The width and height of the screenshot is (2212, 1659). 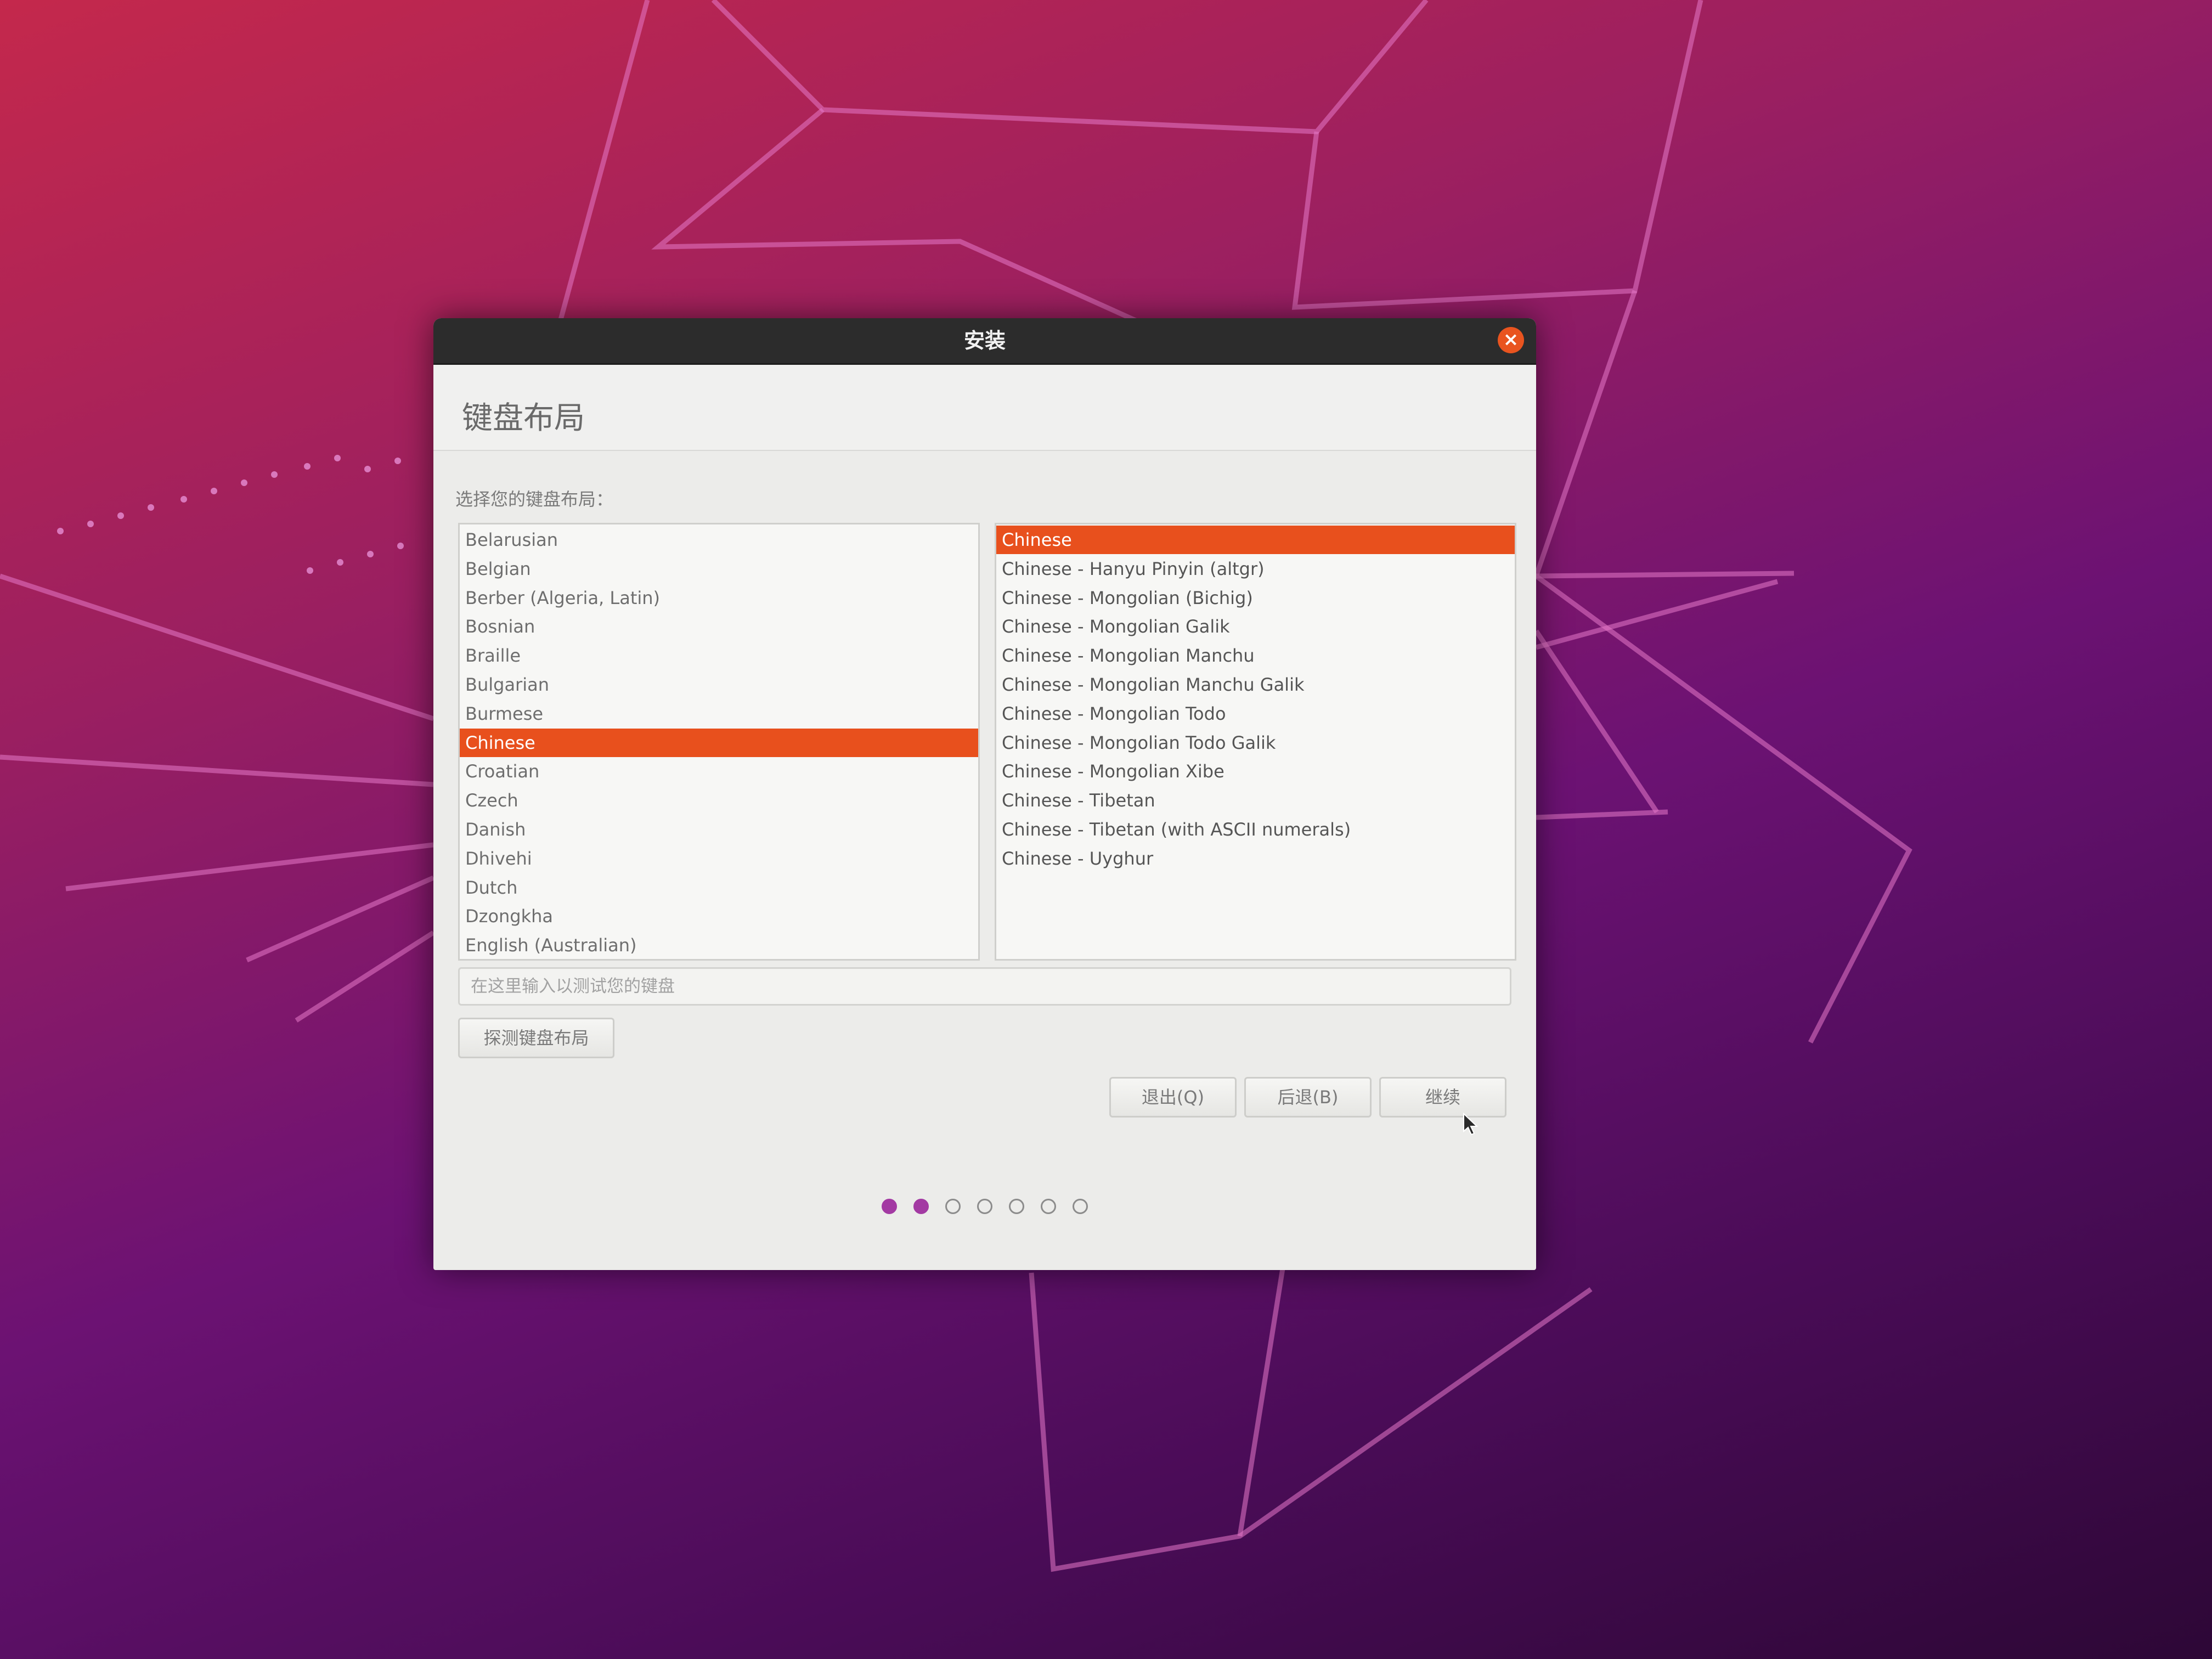 I want to click on list-item: Chinese - Mongolian Todo, so click(x=1255, y=713).